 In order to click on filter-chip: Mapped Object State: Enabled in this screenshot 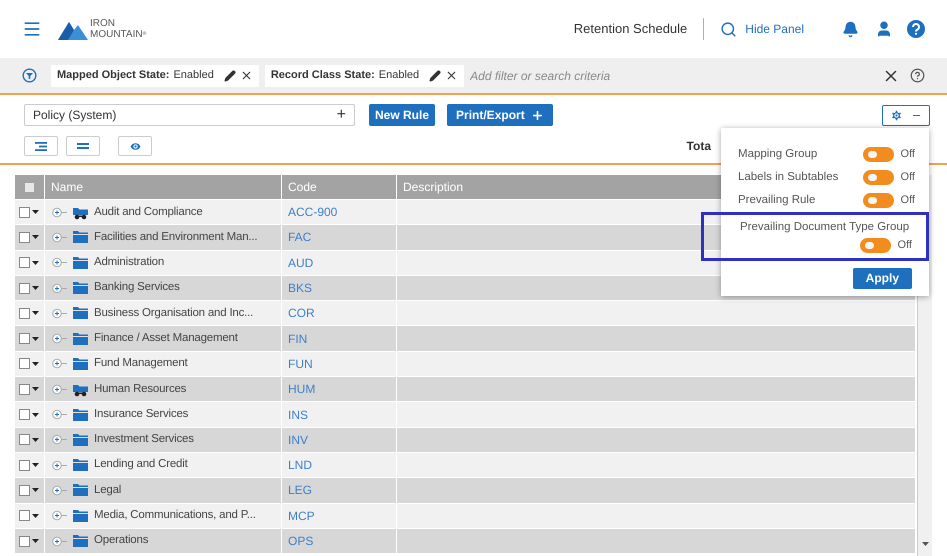, I will do `click(155, 75)`.